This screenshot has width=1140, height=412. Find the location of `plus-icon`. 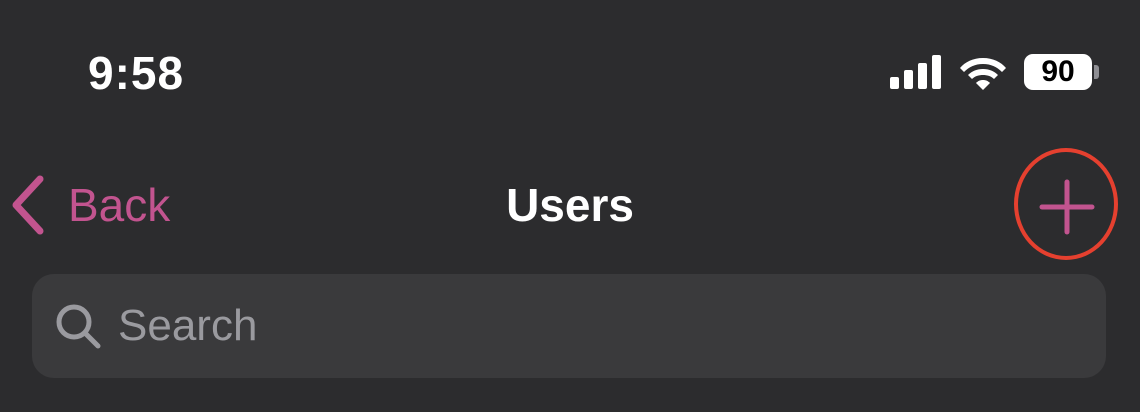

plus-icon is located at coordinates (1067, 207).